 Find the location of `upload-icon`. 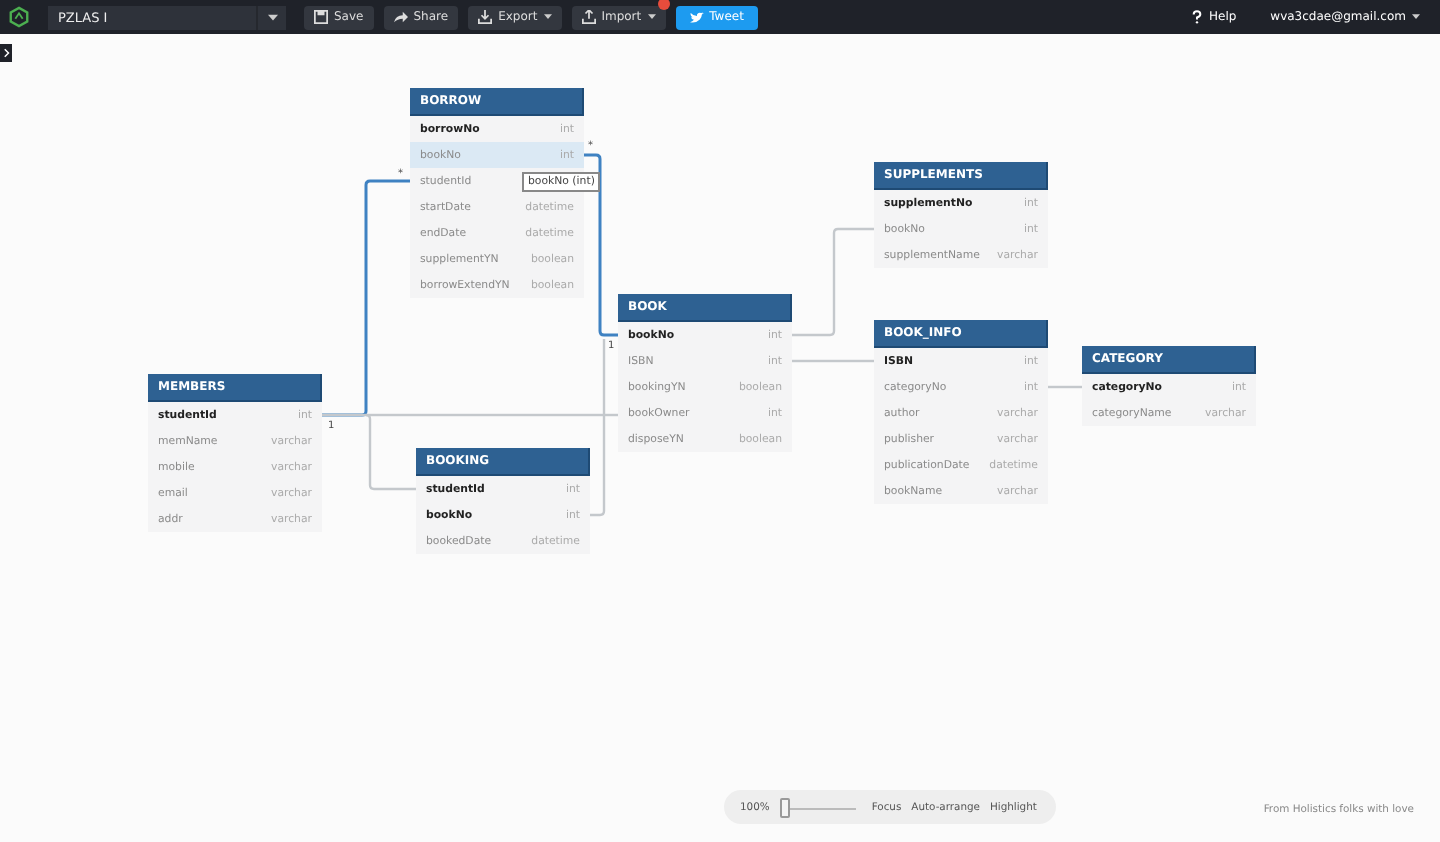

upload-icon is located at coordinates (588, 17).